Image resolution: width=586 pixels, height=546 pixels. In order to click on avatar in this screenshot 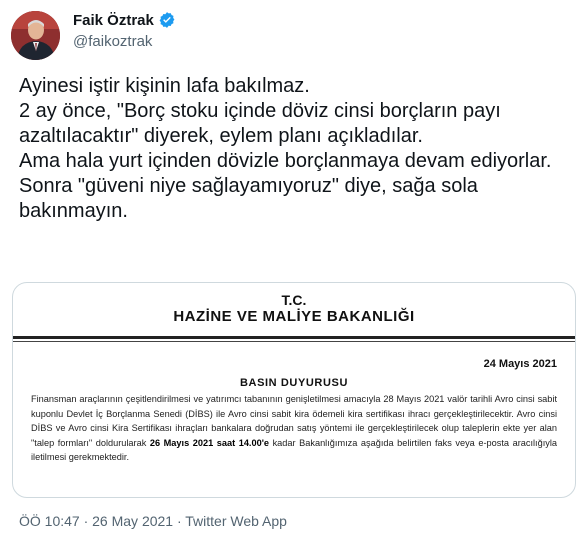, I will do `click(35, 35)`.